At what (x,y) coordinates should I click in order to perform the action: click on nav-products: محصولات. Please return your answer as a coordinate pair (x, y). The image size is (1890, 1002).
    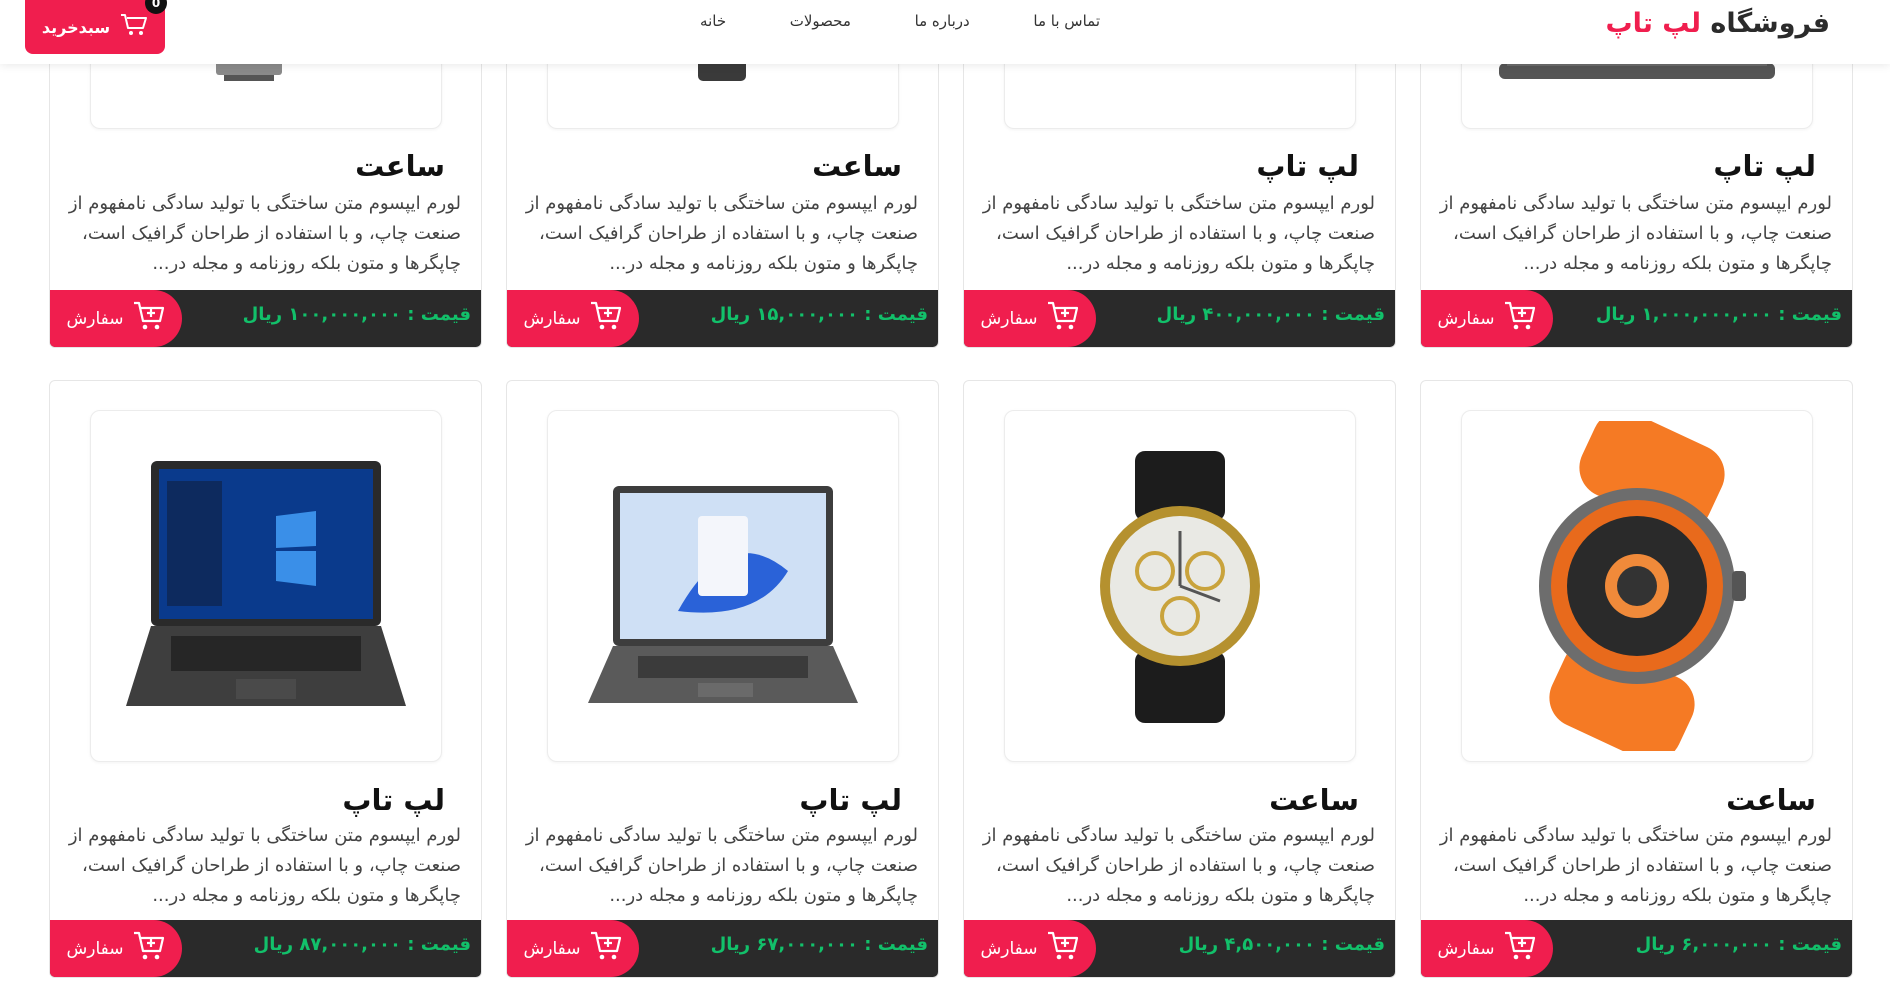
    Looking at the image, I should click on (820, 24).